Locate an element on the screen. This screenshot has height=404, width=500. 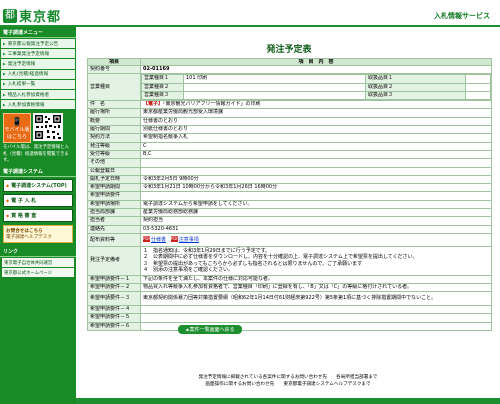
mobile-label: モバイル版 is located at coordinates (17, 129).